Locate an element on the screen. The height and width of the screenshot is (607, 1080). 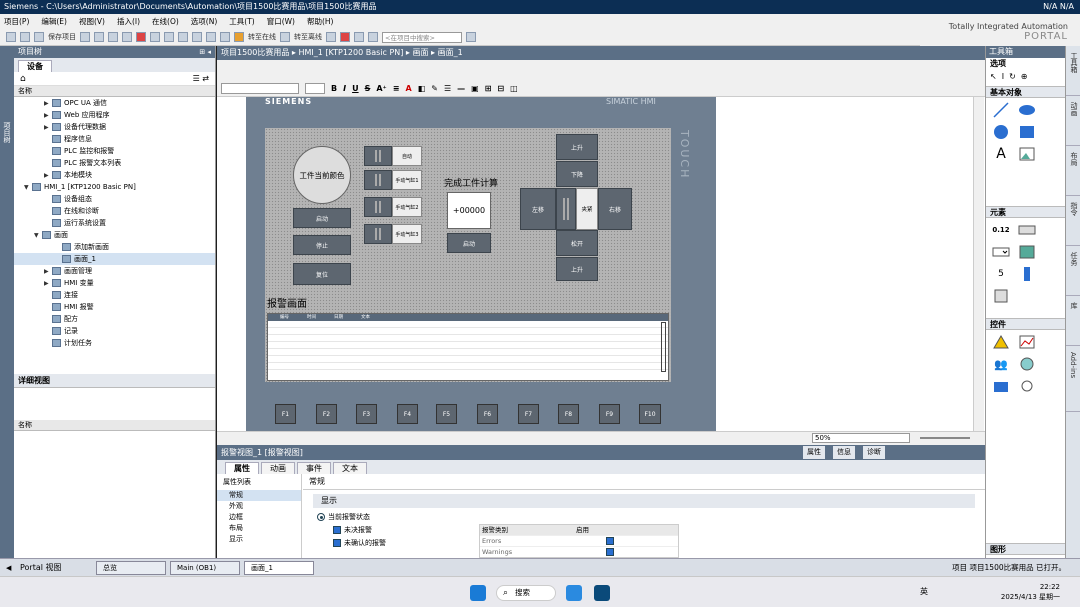
tree-item: ▼ HMI_1 [KTP1200 Basic PN] is located at coordinates (114, 187).